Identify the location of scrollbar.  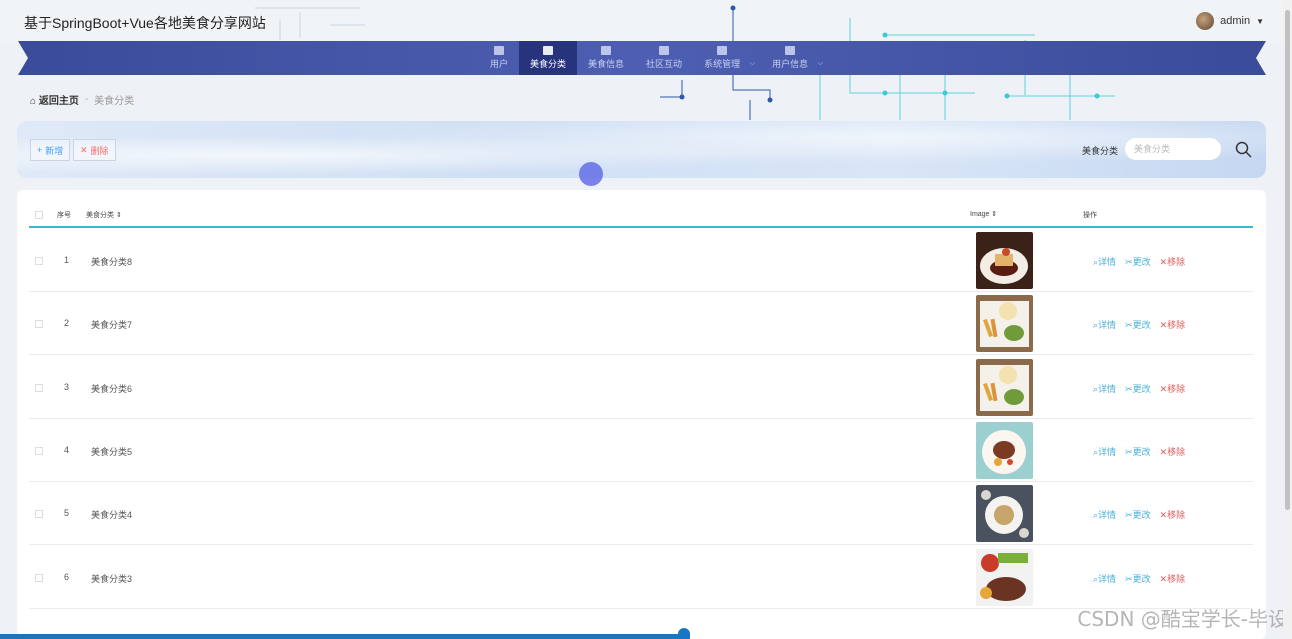
(1287, 319).